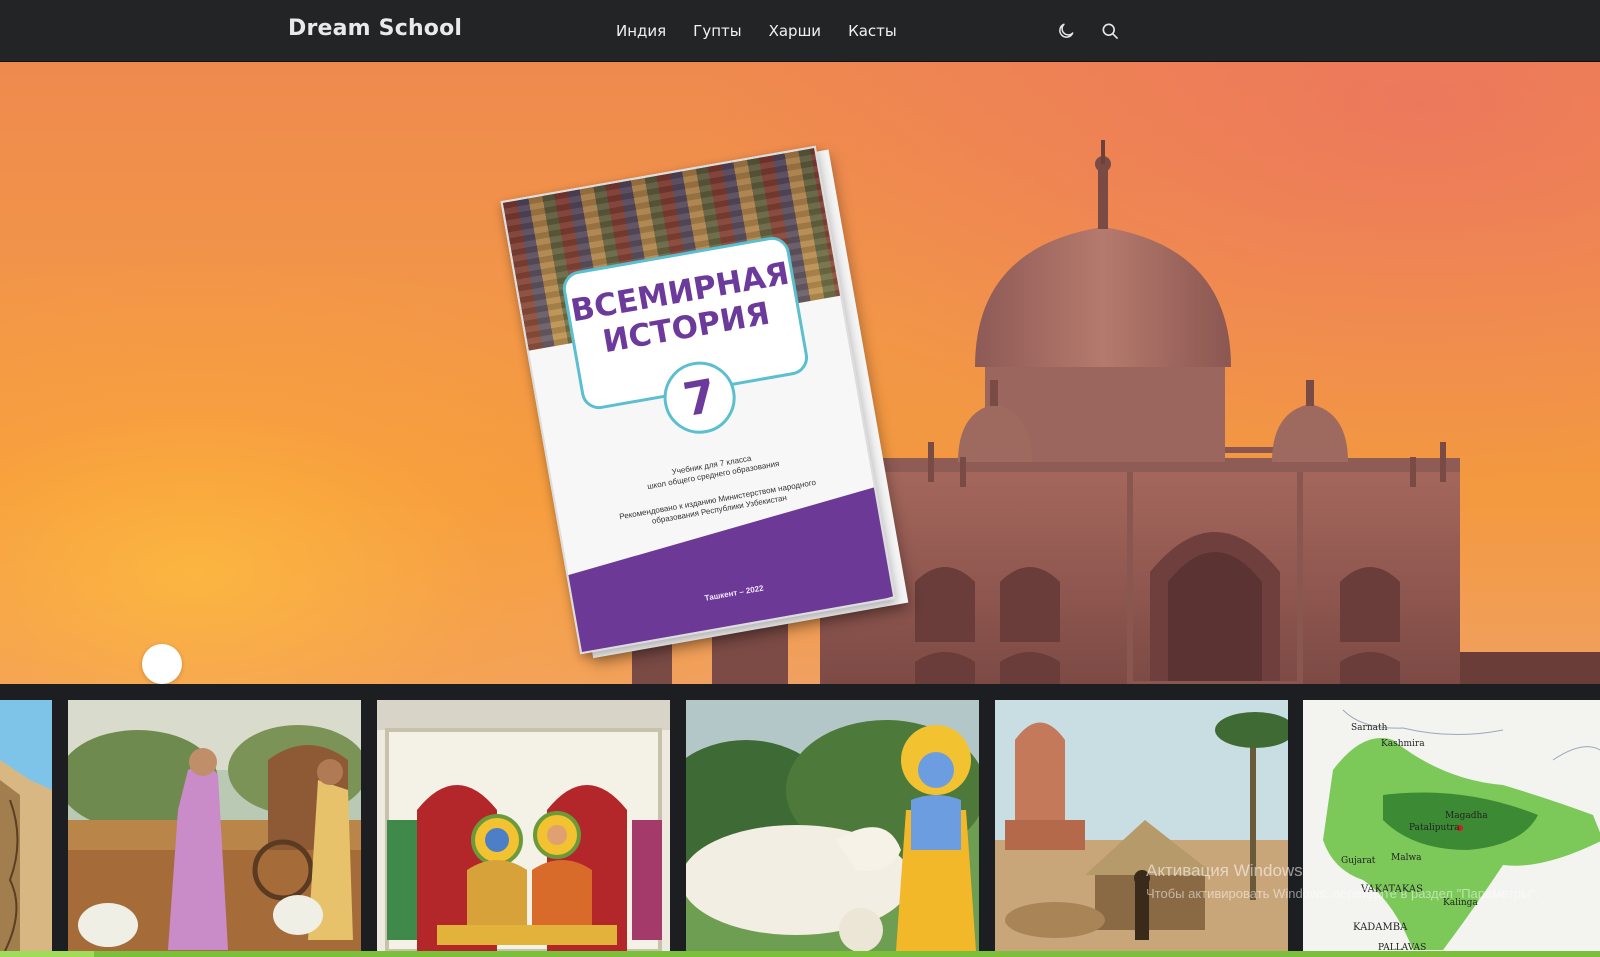 This screenshot has width=1600, height=957. What do you see at coordinates (47, 954) in the screenshot?
I see `carousel-progress-fill` at bounding box center [47, 954].